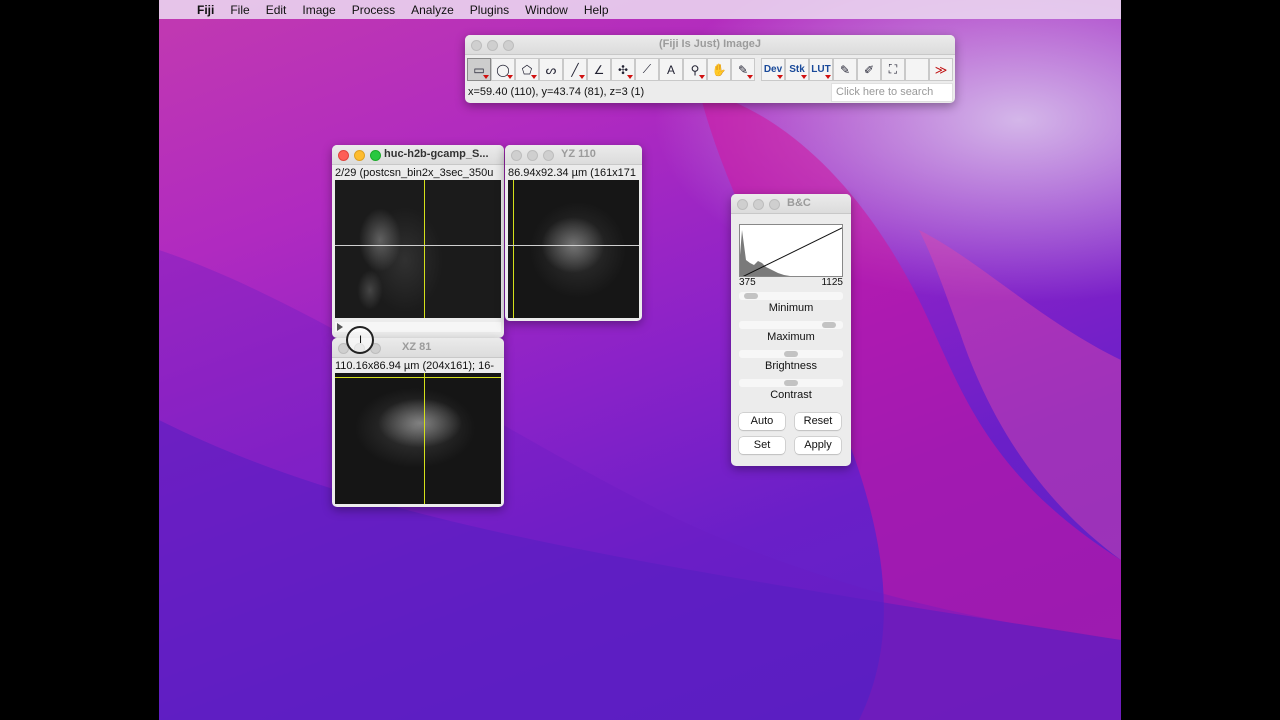 The width and height of the screenshot is (1280, 720). Describe the element at coordinates (791, 308) in the screenshot. I see `minimum-label: Minimum` at that location.